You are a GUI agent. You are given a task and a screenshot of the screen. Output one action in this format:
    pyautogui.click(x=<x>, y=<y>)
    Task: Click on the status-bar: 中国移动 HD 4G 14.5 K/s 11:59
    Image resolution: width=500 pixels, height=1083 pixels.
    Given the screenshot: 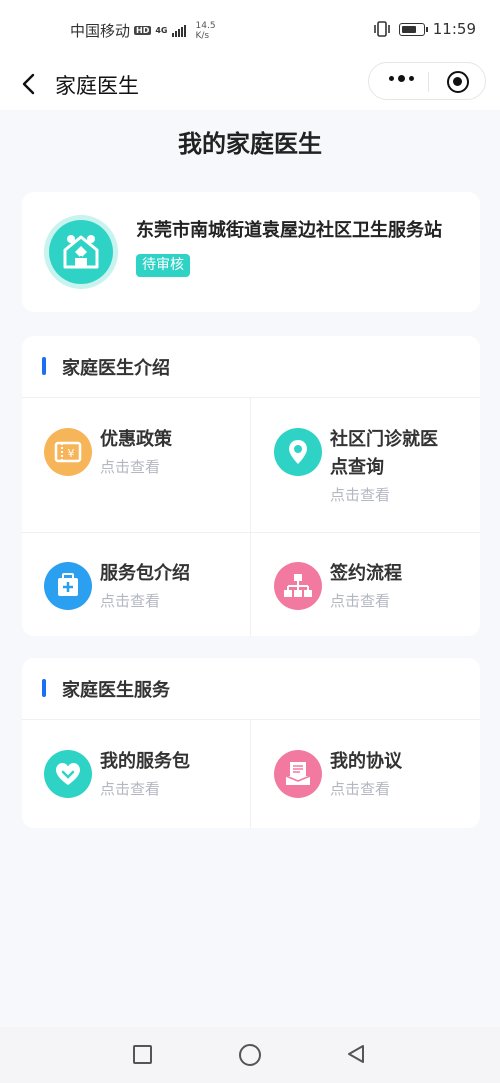 What is the action you would take?
    pyautogui.click(x=250, y=31)
    